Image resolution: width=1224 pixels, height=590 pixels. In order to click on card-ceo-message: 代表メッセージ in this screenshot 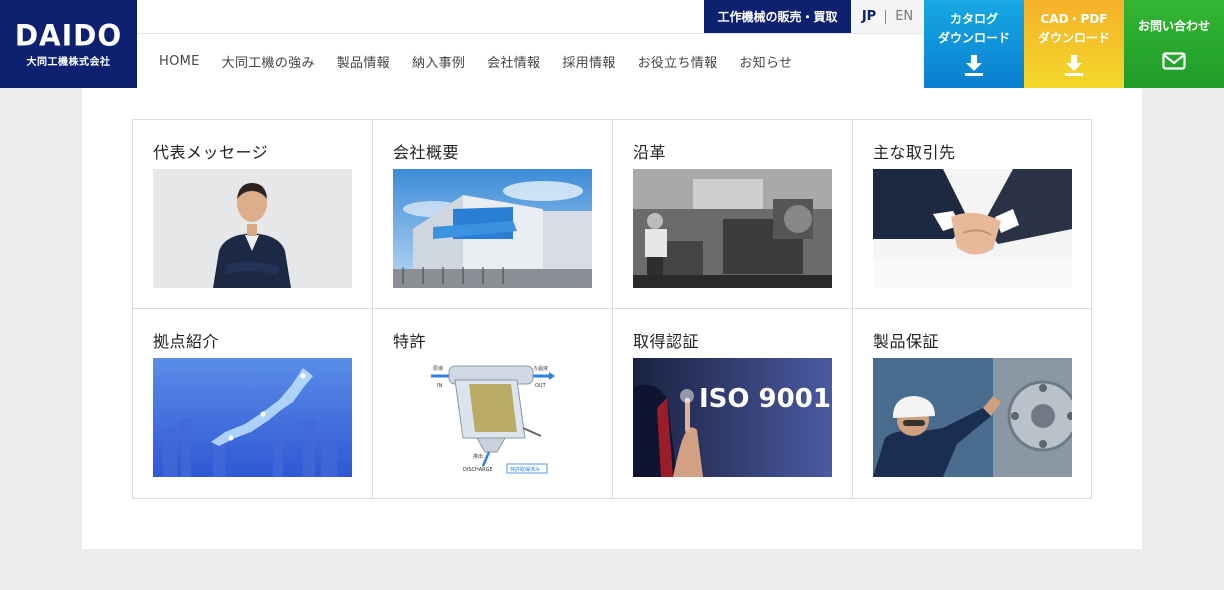, I will do `click(253, 214)`.